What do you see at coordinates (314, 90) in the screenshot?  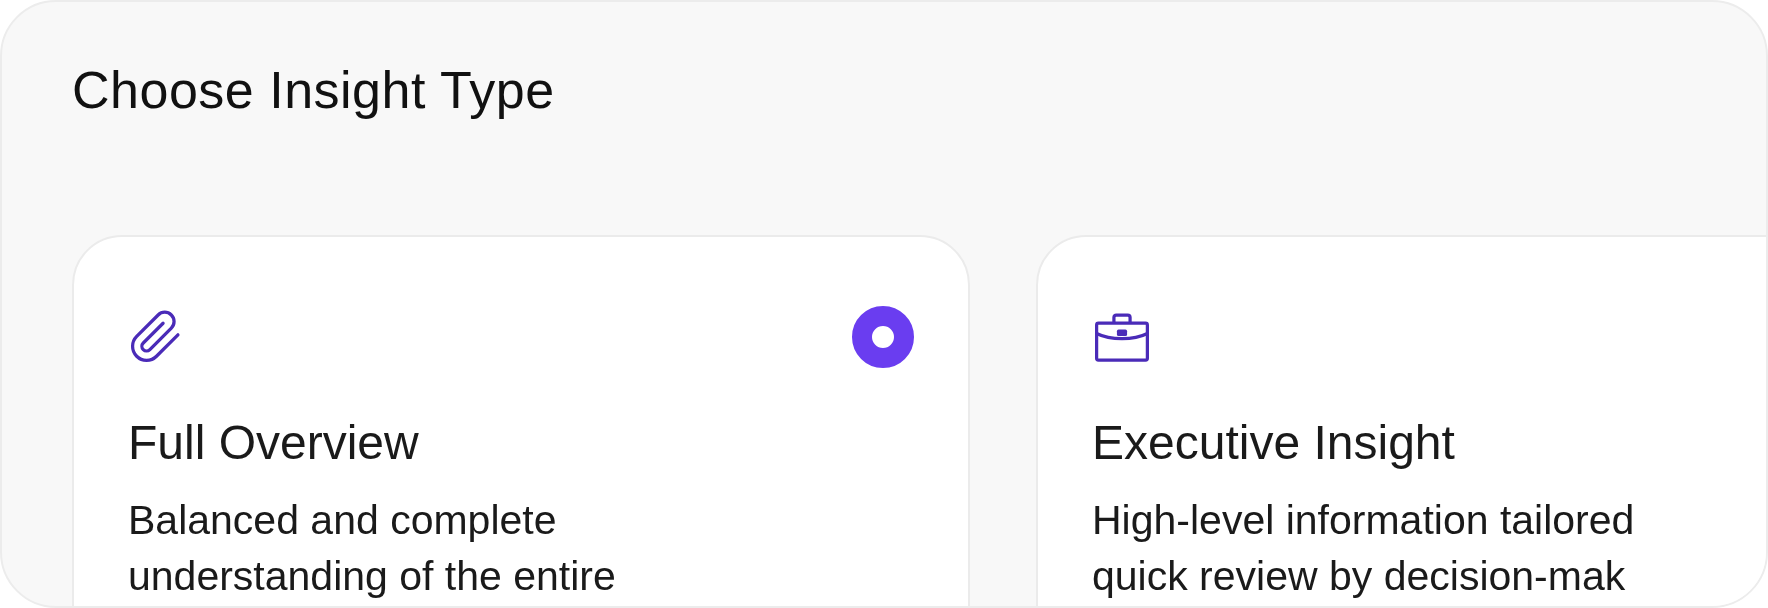 I see `page-title: Choose Insight Type` at bounding box center [314, 90].